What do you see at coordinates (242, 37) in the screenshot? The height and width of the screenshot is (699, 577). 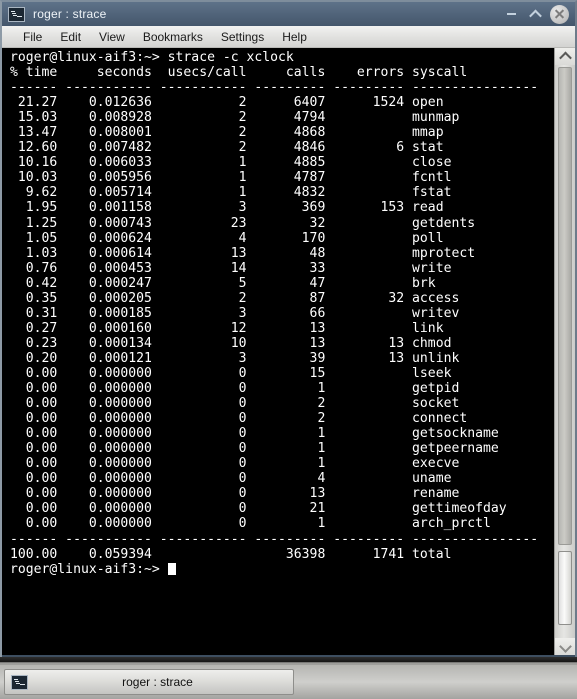 I see `menu-item-settings: Settings` at bounding box center [242, 37].